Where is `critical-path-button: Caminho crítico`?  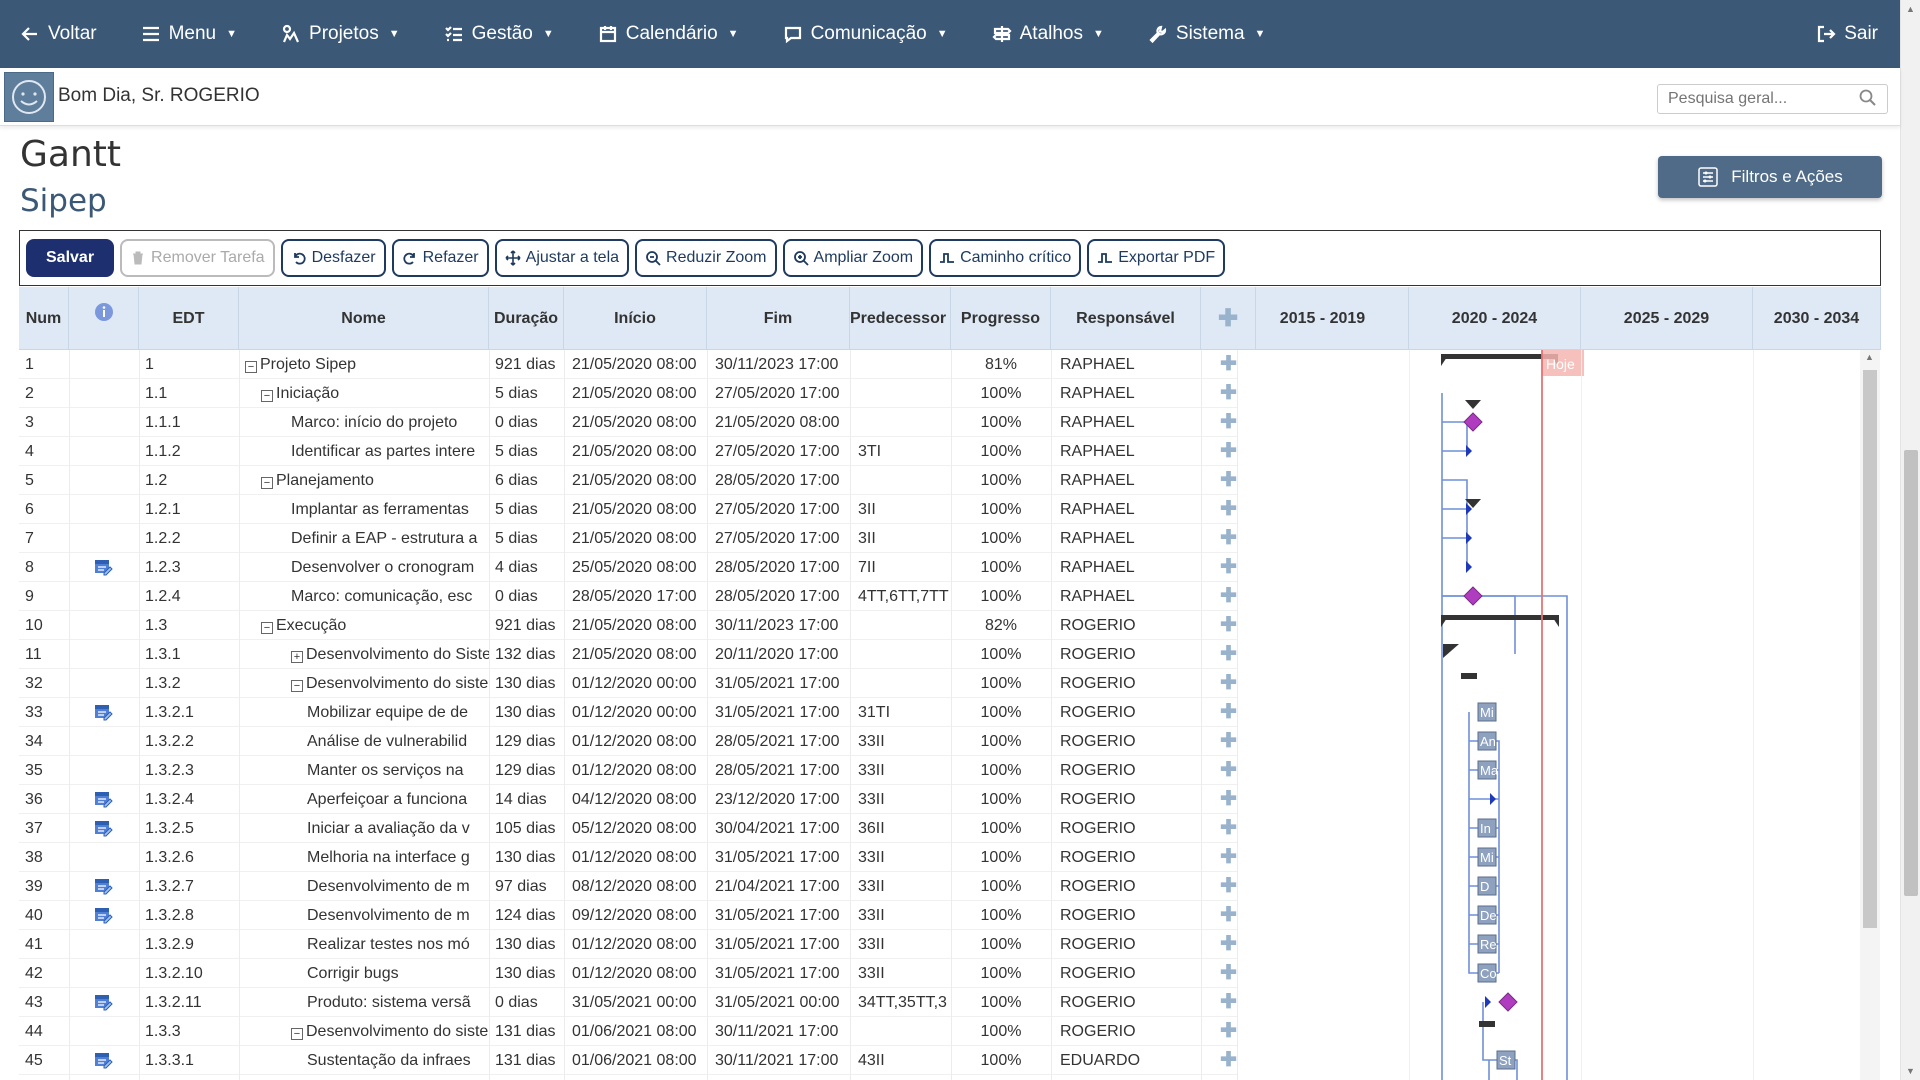 critical-path-button: Caminho crítico is located at coordinates (1005, 258).